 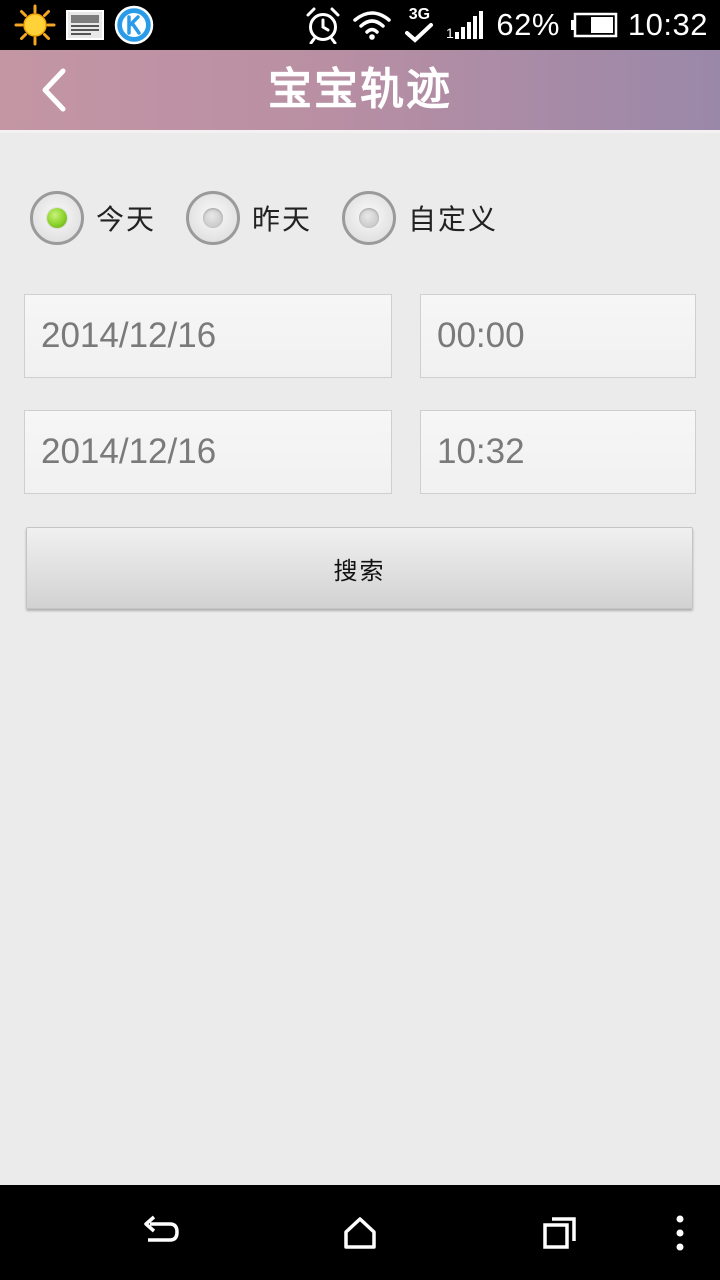 I want to click on home-icon, so click(x=360, y=1233).